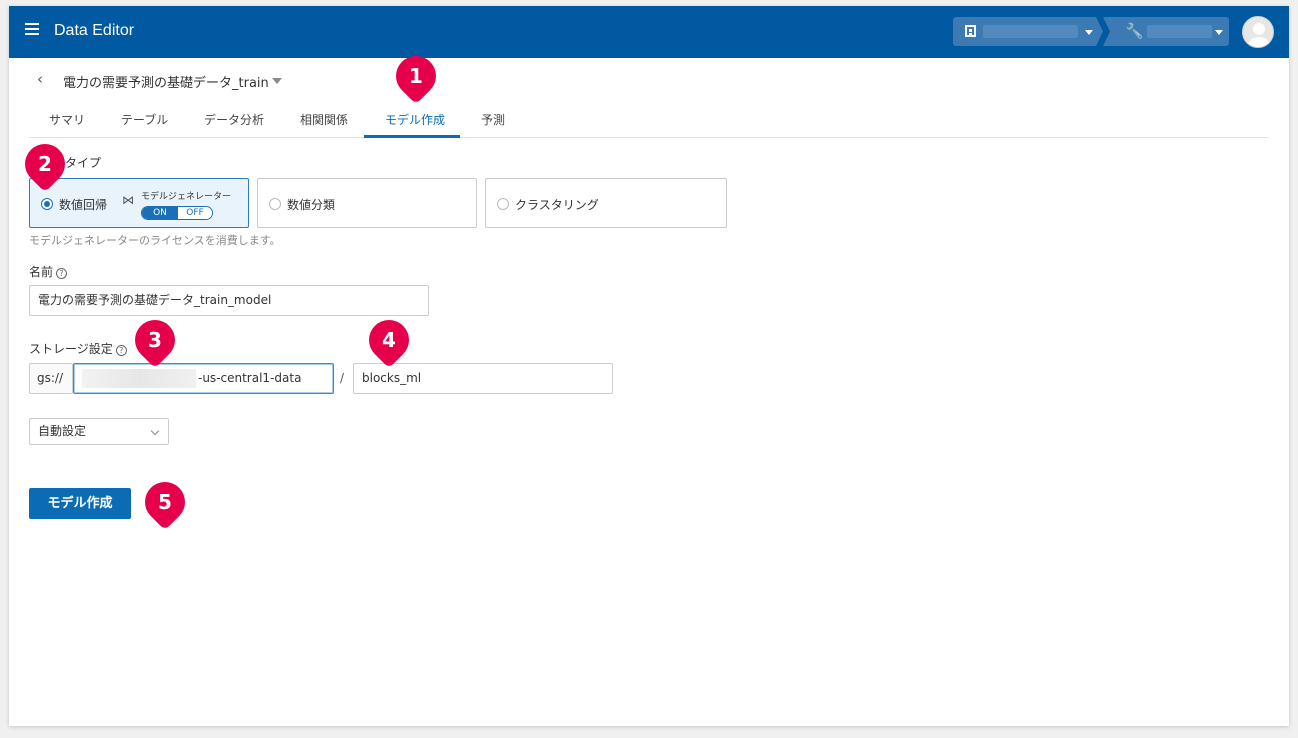 Image resolution: width=1298 pixels, height=738 pixels. I want to click on model-generator-icon: ⋈, so click(128, 200).